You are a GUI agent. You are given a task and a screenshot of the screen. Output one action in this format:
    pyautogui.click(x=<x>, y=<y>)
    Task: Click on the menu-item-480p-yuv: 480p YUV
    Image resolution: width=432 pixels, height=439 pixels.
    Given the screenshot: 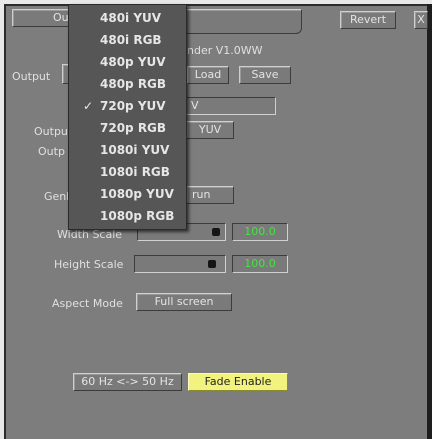 What is the action you would take?
    pyautogui.click(x=127, y=62)
    